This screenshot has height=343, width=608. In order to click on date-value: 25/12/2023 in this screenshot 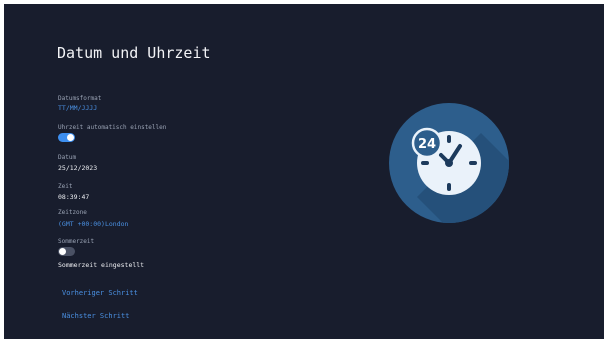, I will do `click(77, 168)`.